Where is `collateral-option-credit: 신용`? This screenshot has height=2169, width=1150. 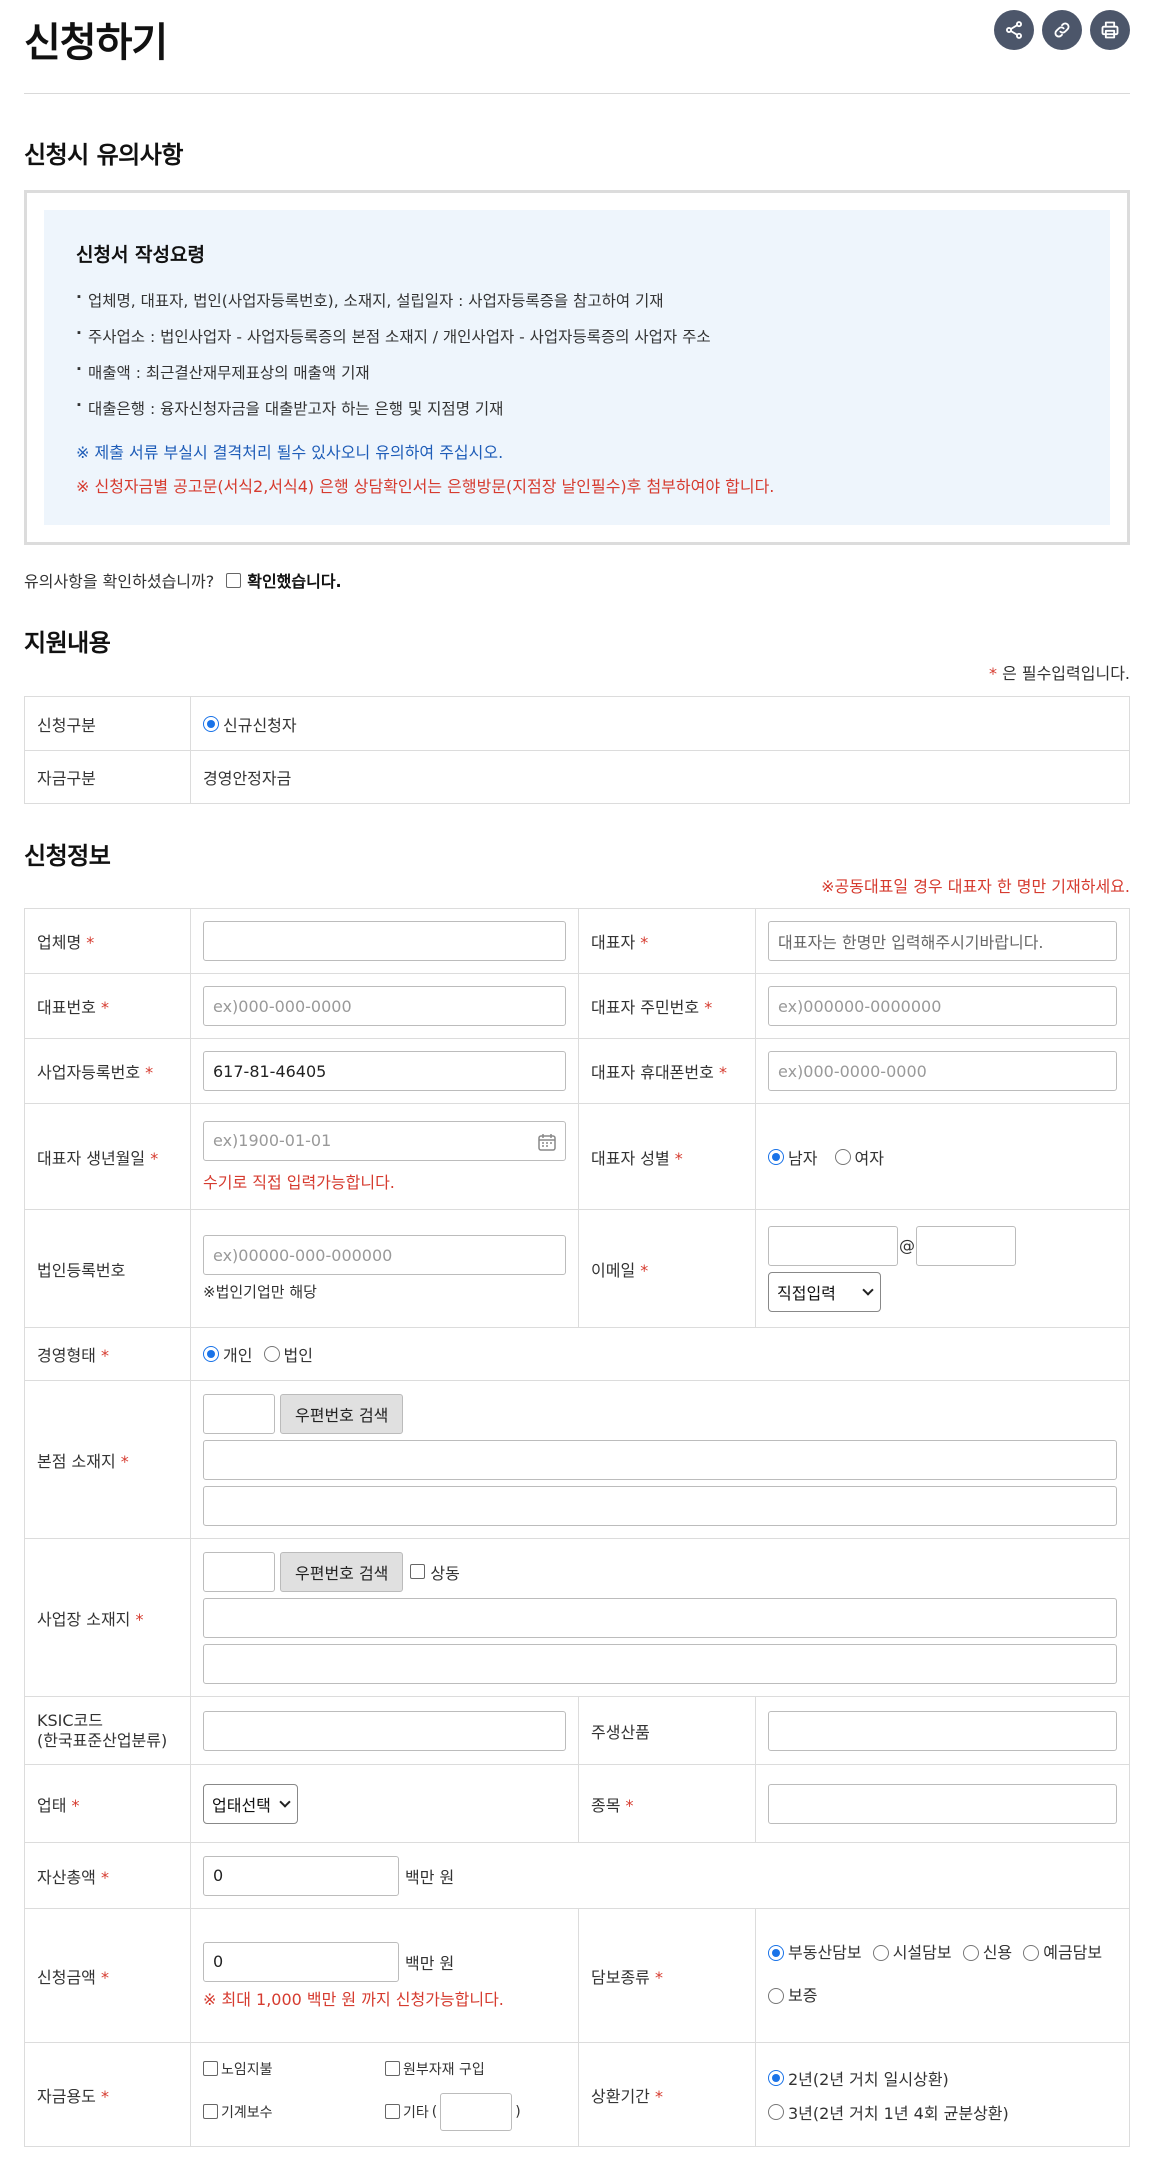 collateral-option-credit: 신용 is located at coordinates (987, 1953).